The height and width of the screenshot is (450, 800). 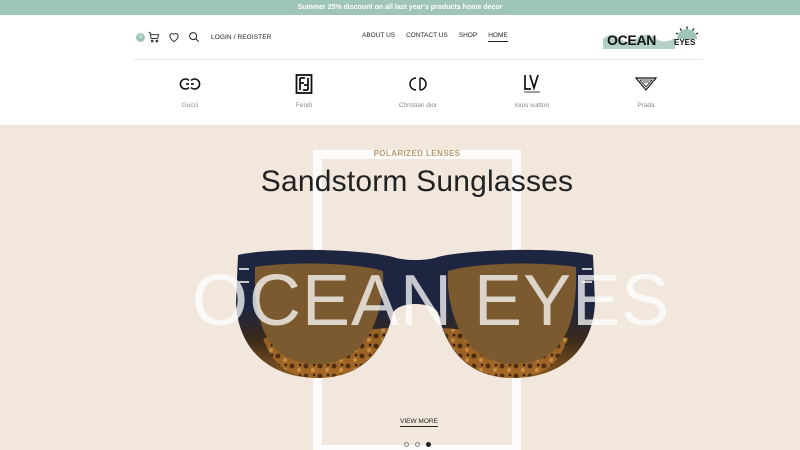 What do you see at coordinates (417, 181) in the screenshot?
I see `hero-title: Sandstorm Sunglasses` at bounding box center [417, 181].